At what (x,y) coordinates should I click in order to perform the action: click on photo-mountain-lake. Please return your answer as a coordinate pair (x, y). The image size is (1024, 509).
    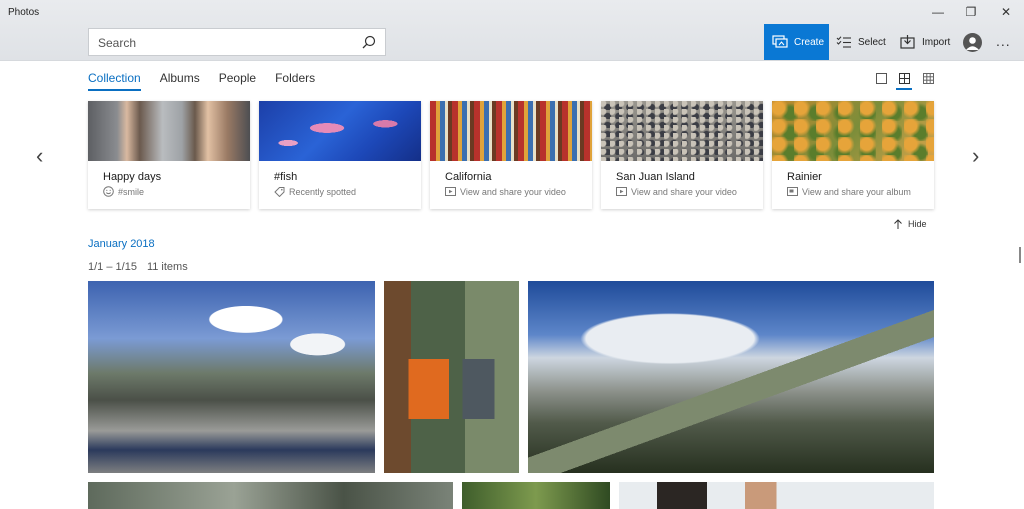
    Looking at the image, I should click on (231, 377).